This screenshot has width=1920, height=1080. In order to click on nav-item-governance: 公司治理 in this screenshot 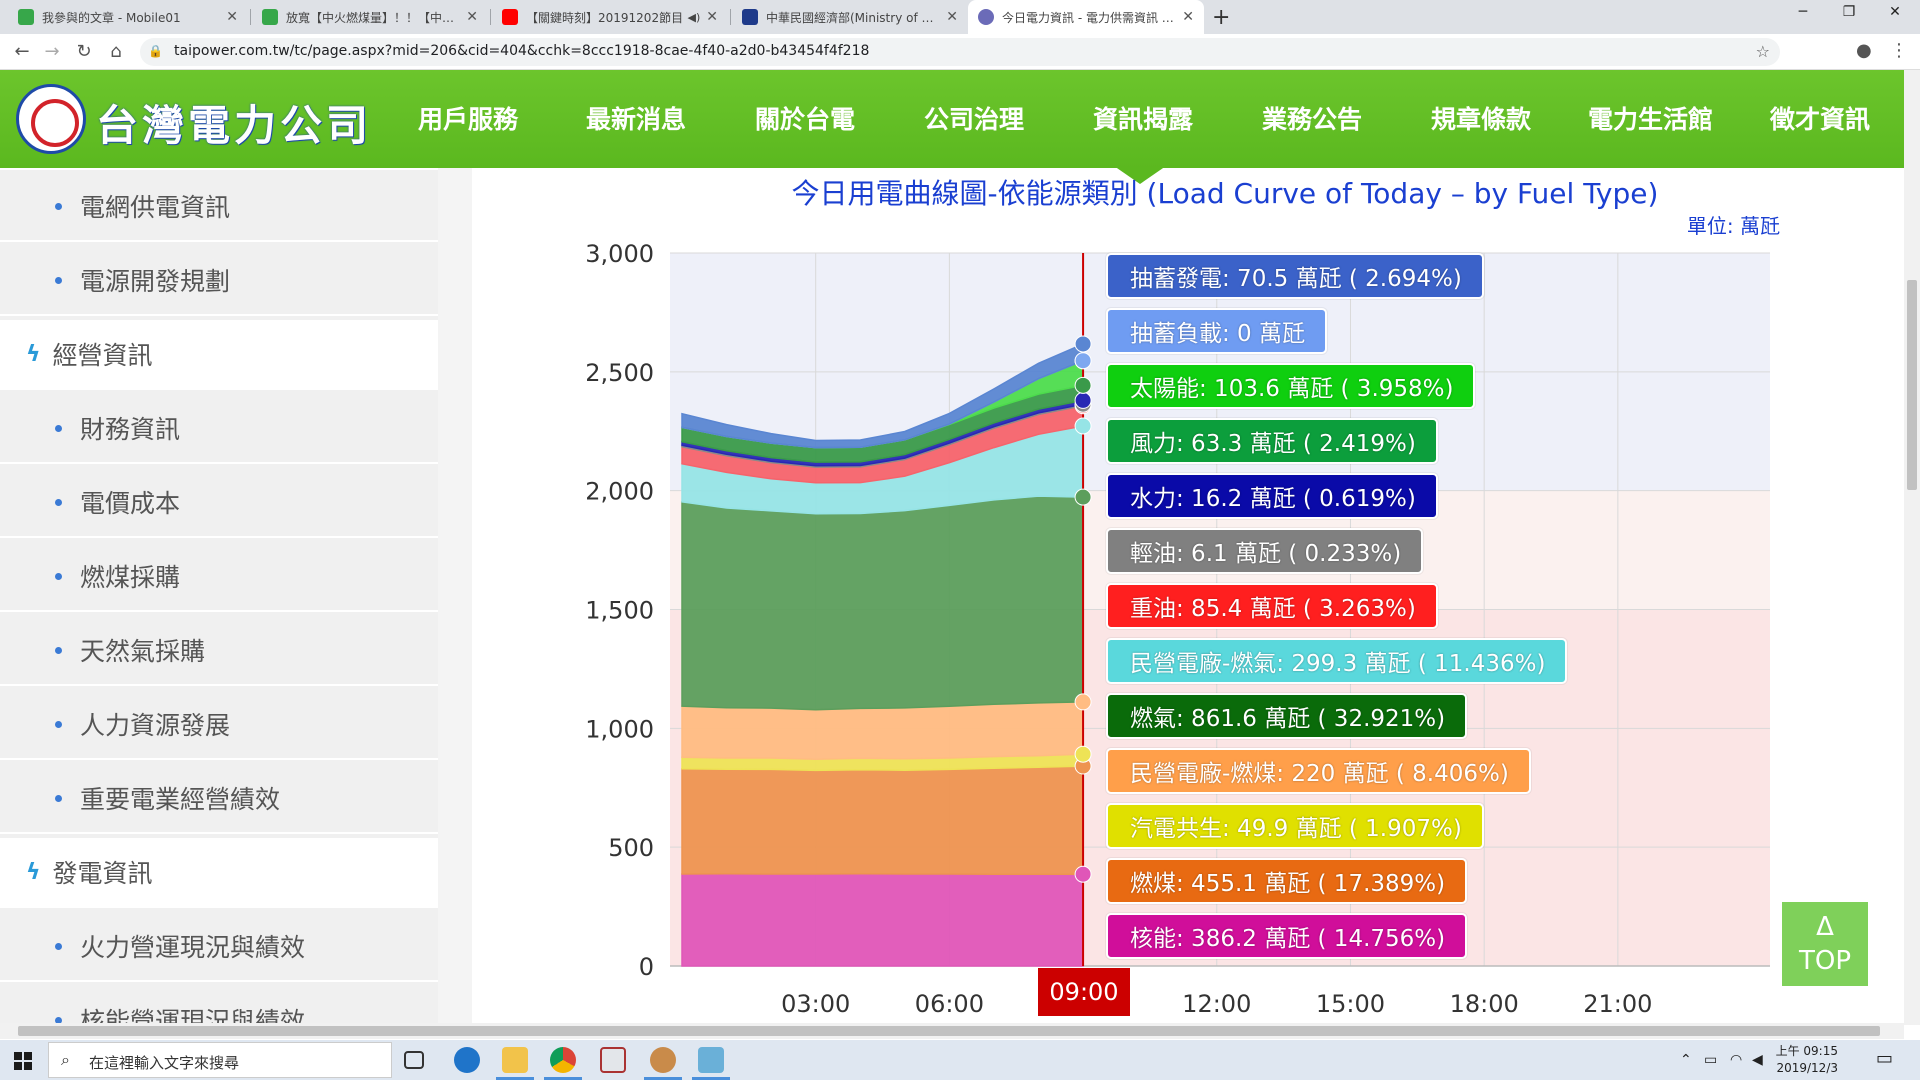, I will do `click(974, 118)`.